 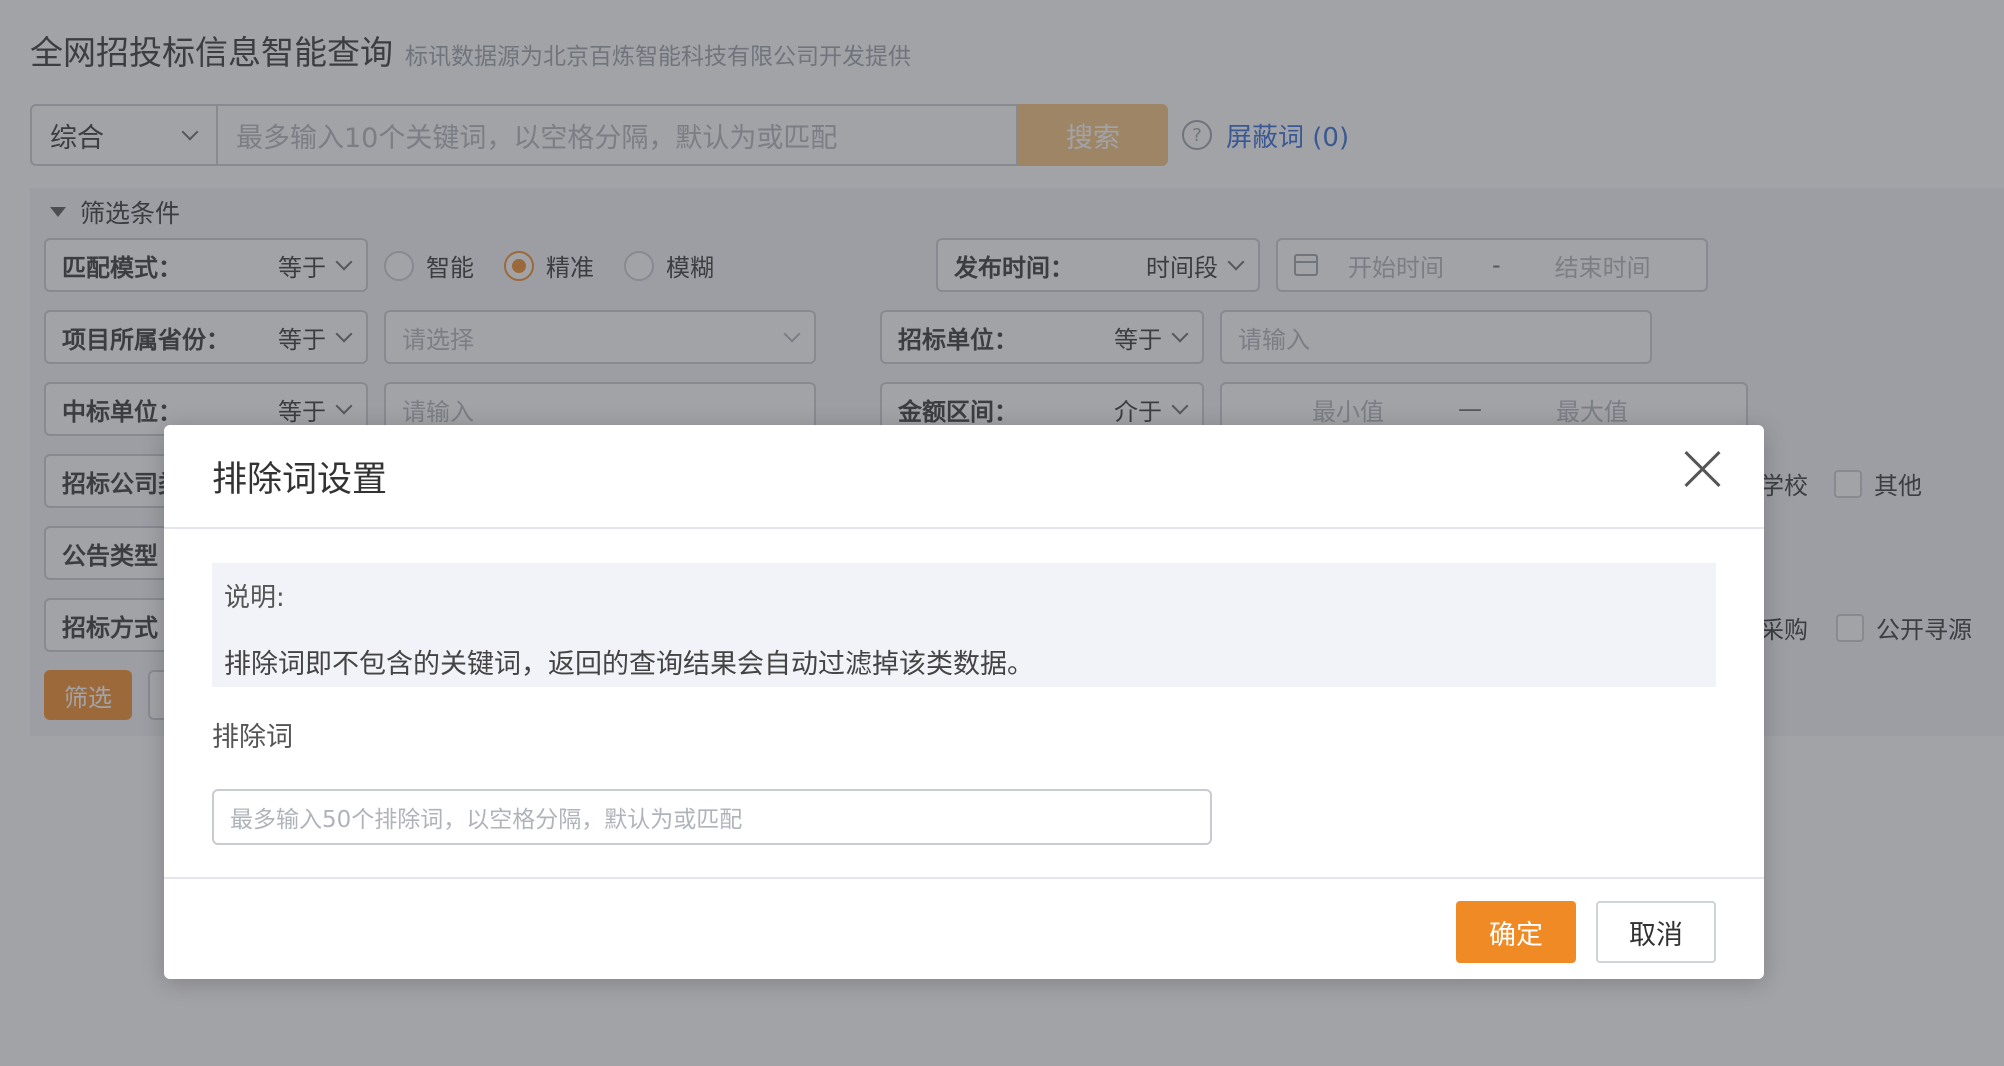 I want to click on exclude-words-label: 排除词, so click(x=252, y=737).